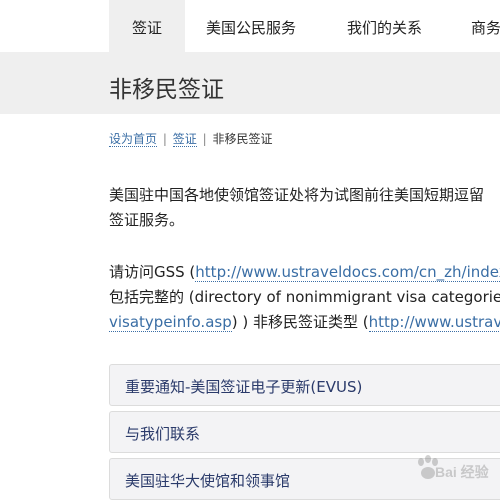 This screenshot has width=500, height=500. I want to click on breadcrumb-home-link: 设为首页, so click(133, 139).